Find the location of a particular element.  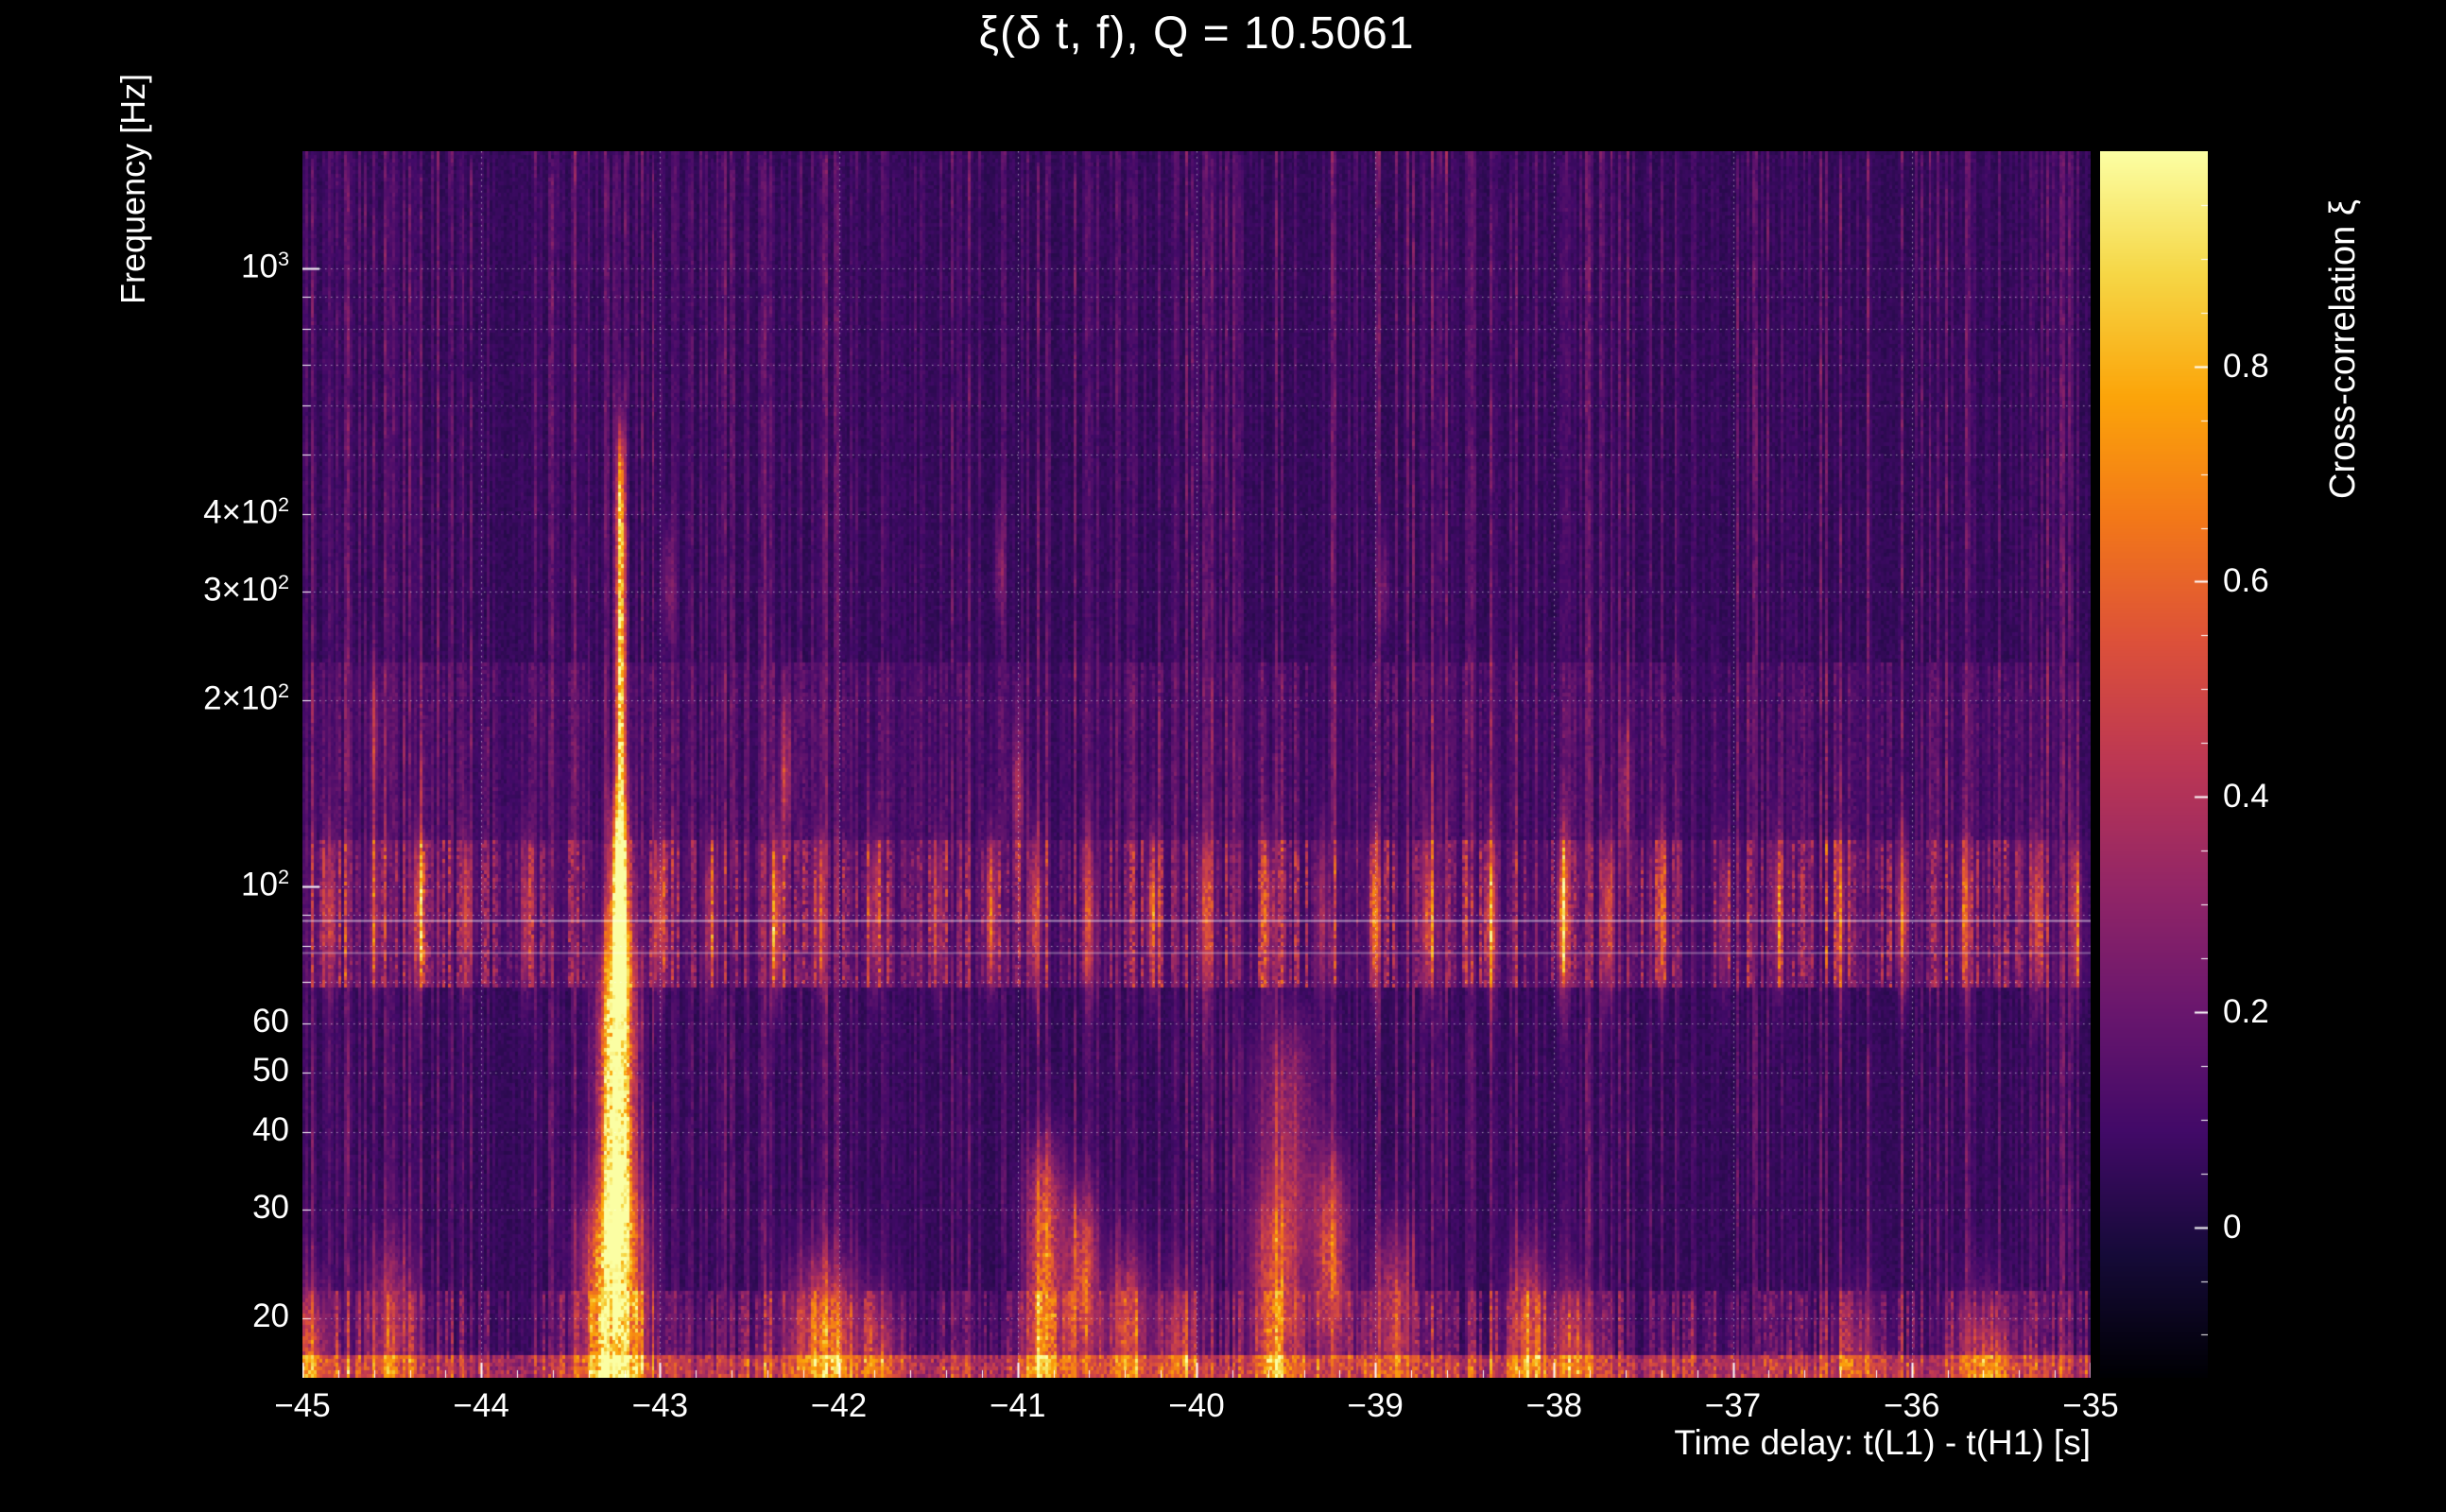

y-tick-label: 40 is located at coordinates (270, 1129).